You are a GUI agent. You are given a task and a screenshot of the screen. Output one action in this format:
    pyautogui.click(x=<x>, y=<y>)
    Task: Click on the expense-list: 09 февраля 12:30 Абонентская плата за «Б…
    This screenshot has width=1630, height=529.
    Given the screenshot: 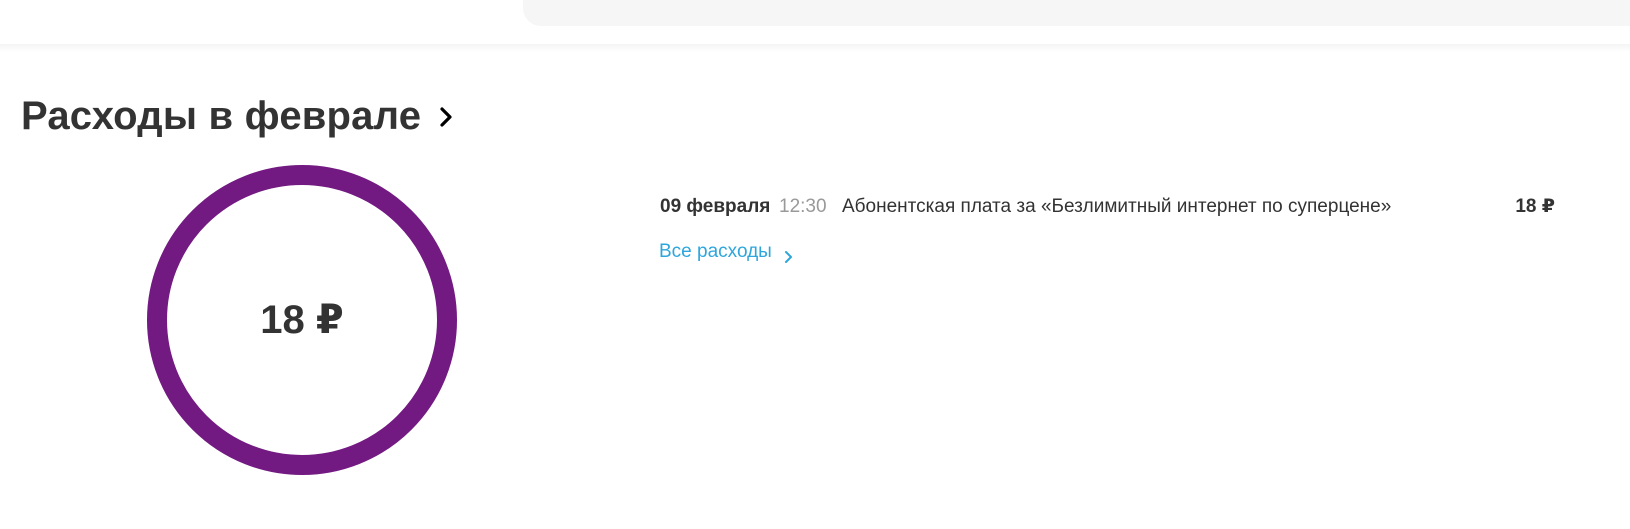 What is the action you would take?
    pyautogui.click(x=1107, y=207)
    